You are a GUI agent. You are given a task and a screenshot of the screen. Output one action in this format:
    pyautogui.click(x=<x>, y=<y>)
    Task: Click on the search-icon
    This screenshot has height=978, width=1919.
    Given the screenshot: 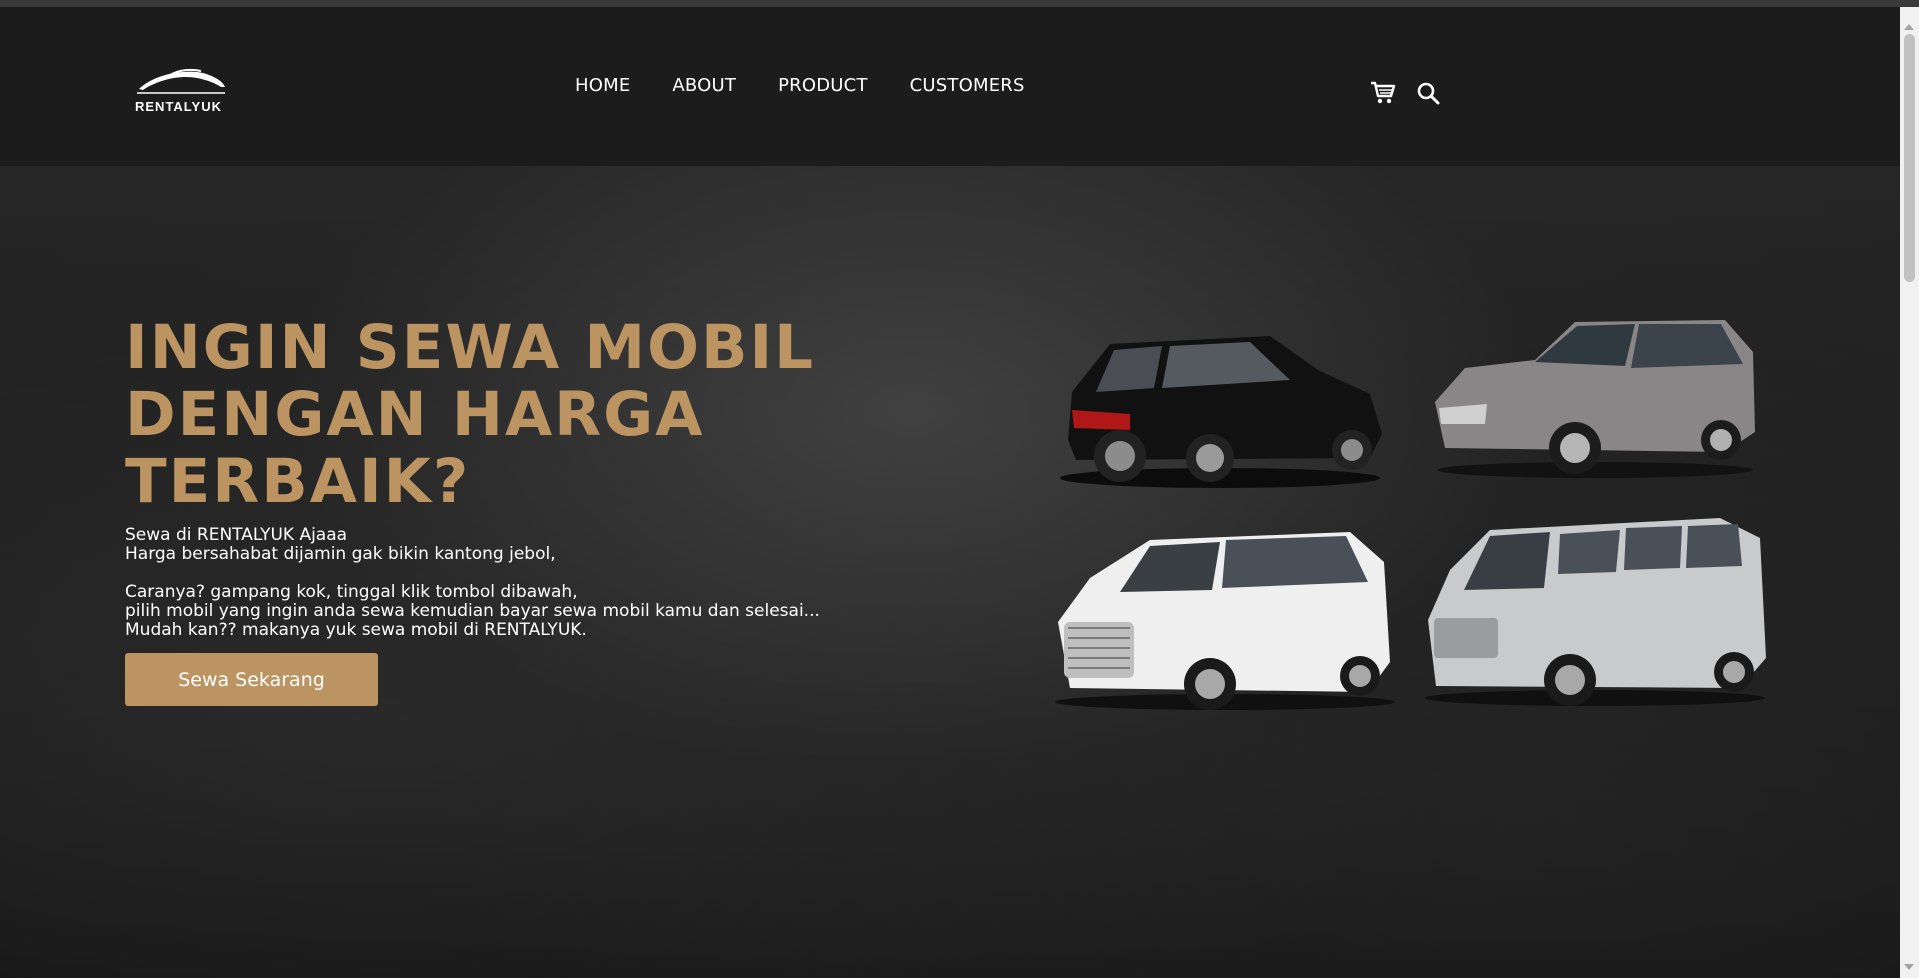 What is the action you would take?
    pyautogui.click(x=1428, y=95)
    